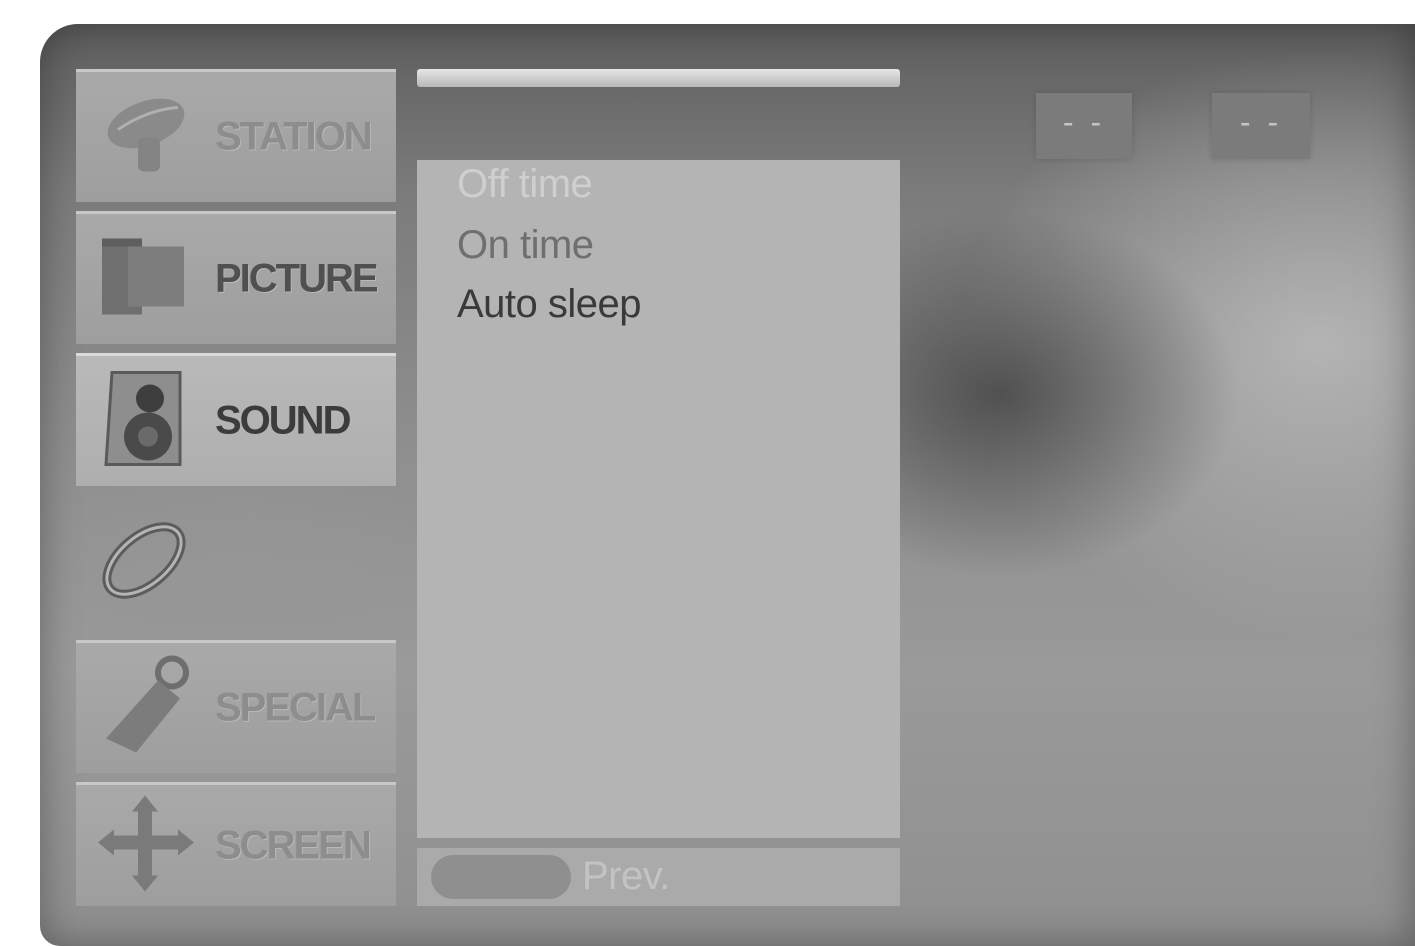 Image resolution: width=1415 pixels, height=946 pixels. Describe the element at coordinates (294, 136) in the screenshot. I see `nav-label-station: STATION` at that location.